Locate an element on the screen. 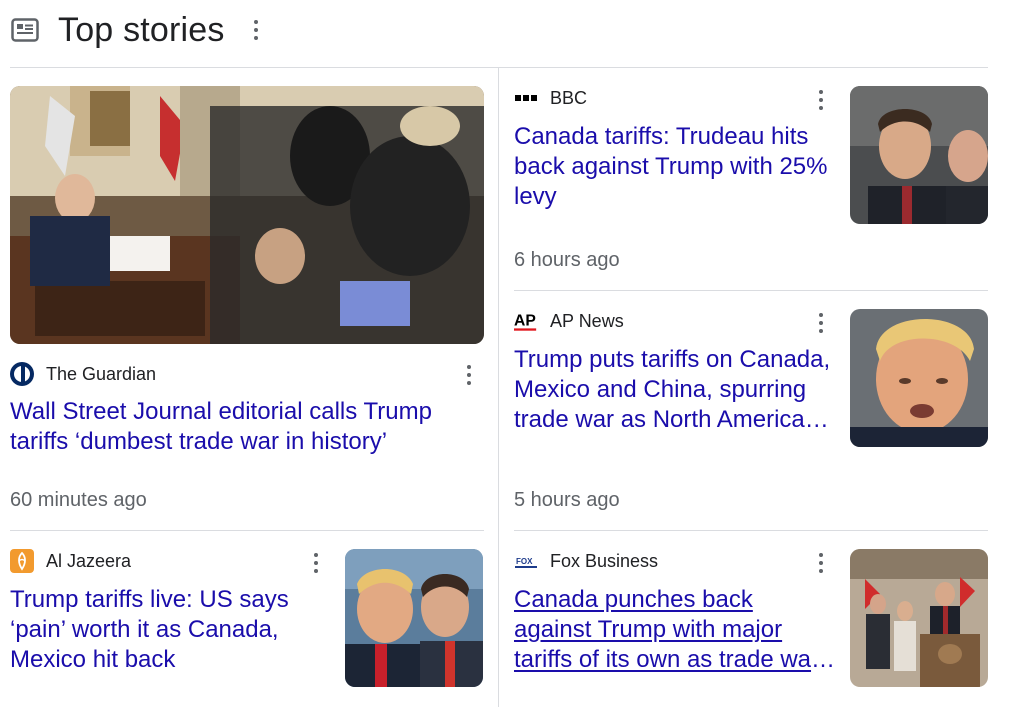 Image resolution: width=1015 pixels, height=707 pixels. bbc-logo-icon is located at coordinates (526, 98).